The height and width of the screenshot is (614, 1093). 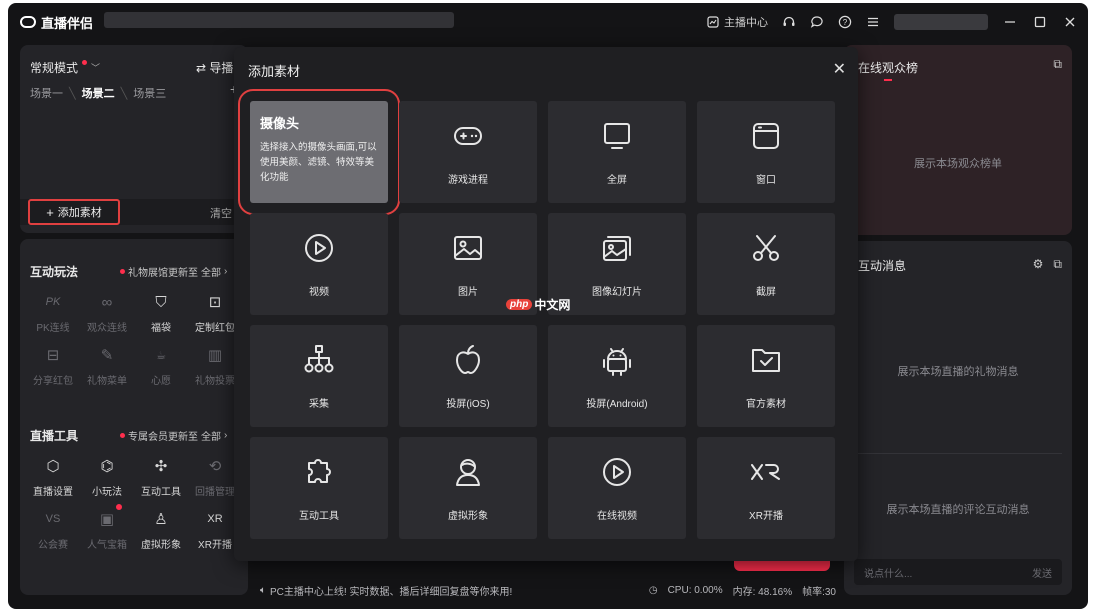 What do you see at coordinates (617, 249) in the screenshot?
I see `slideshow-icon` at bounding box center [617, 249].